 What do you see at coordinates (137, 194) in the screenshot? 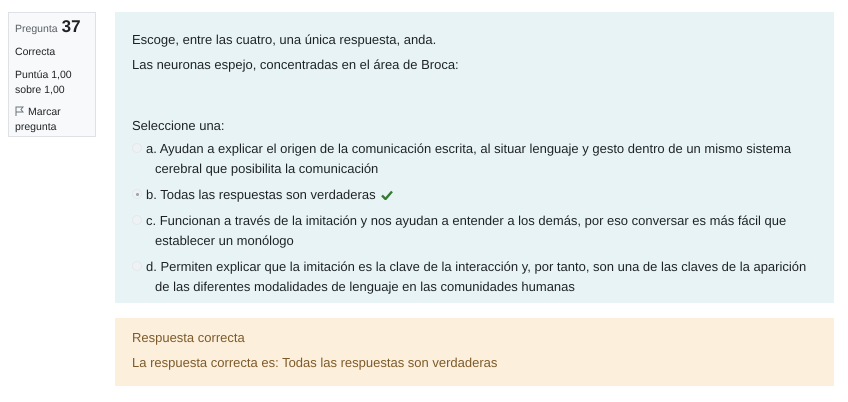
I see `radio-button` at bounding box center [137, 194].